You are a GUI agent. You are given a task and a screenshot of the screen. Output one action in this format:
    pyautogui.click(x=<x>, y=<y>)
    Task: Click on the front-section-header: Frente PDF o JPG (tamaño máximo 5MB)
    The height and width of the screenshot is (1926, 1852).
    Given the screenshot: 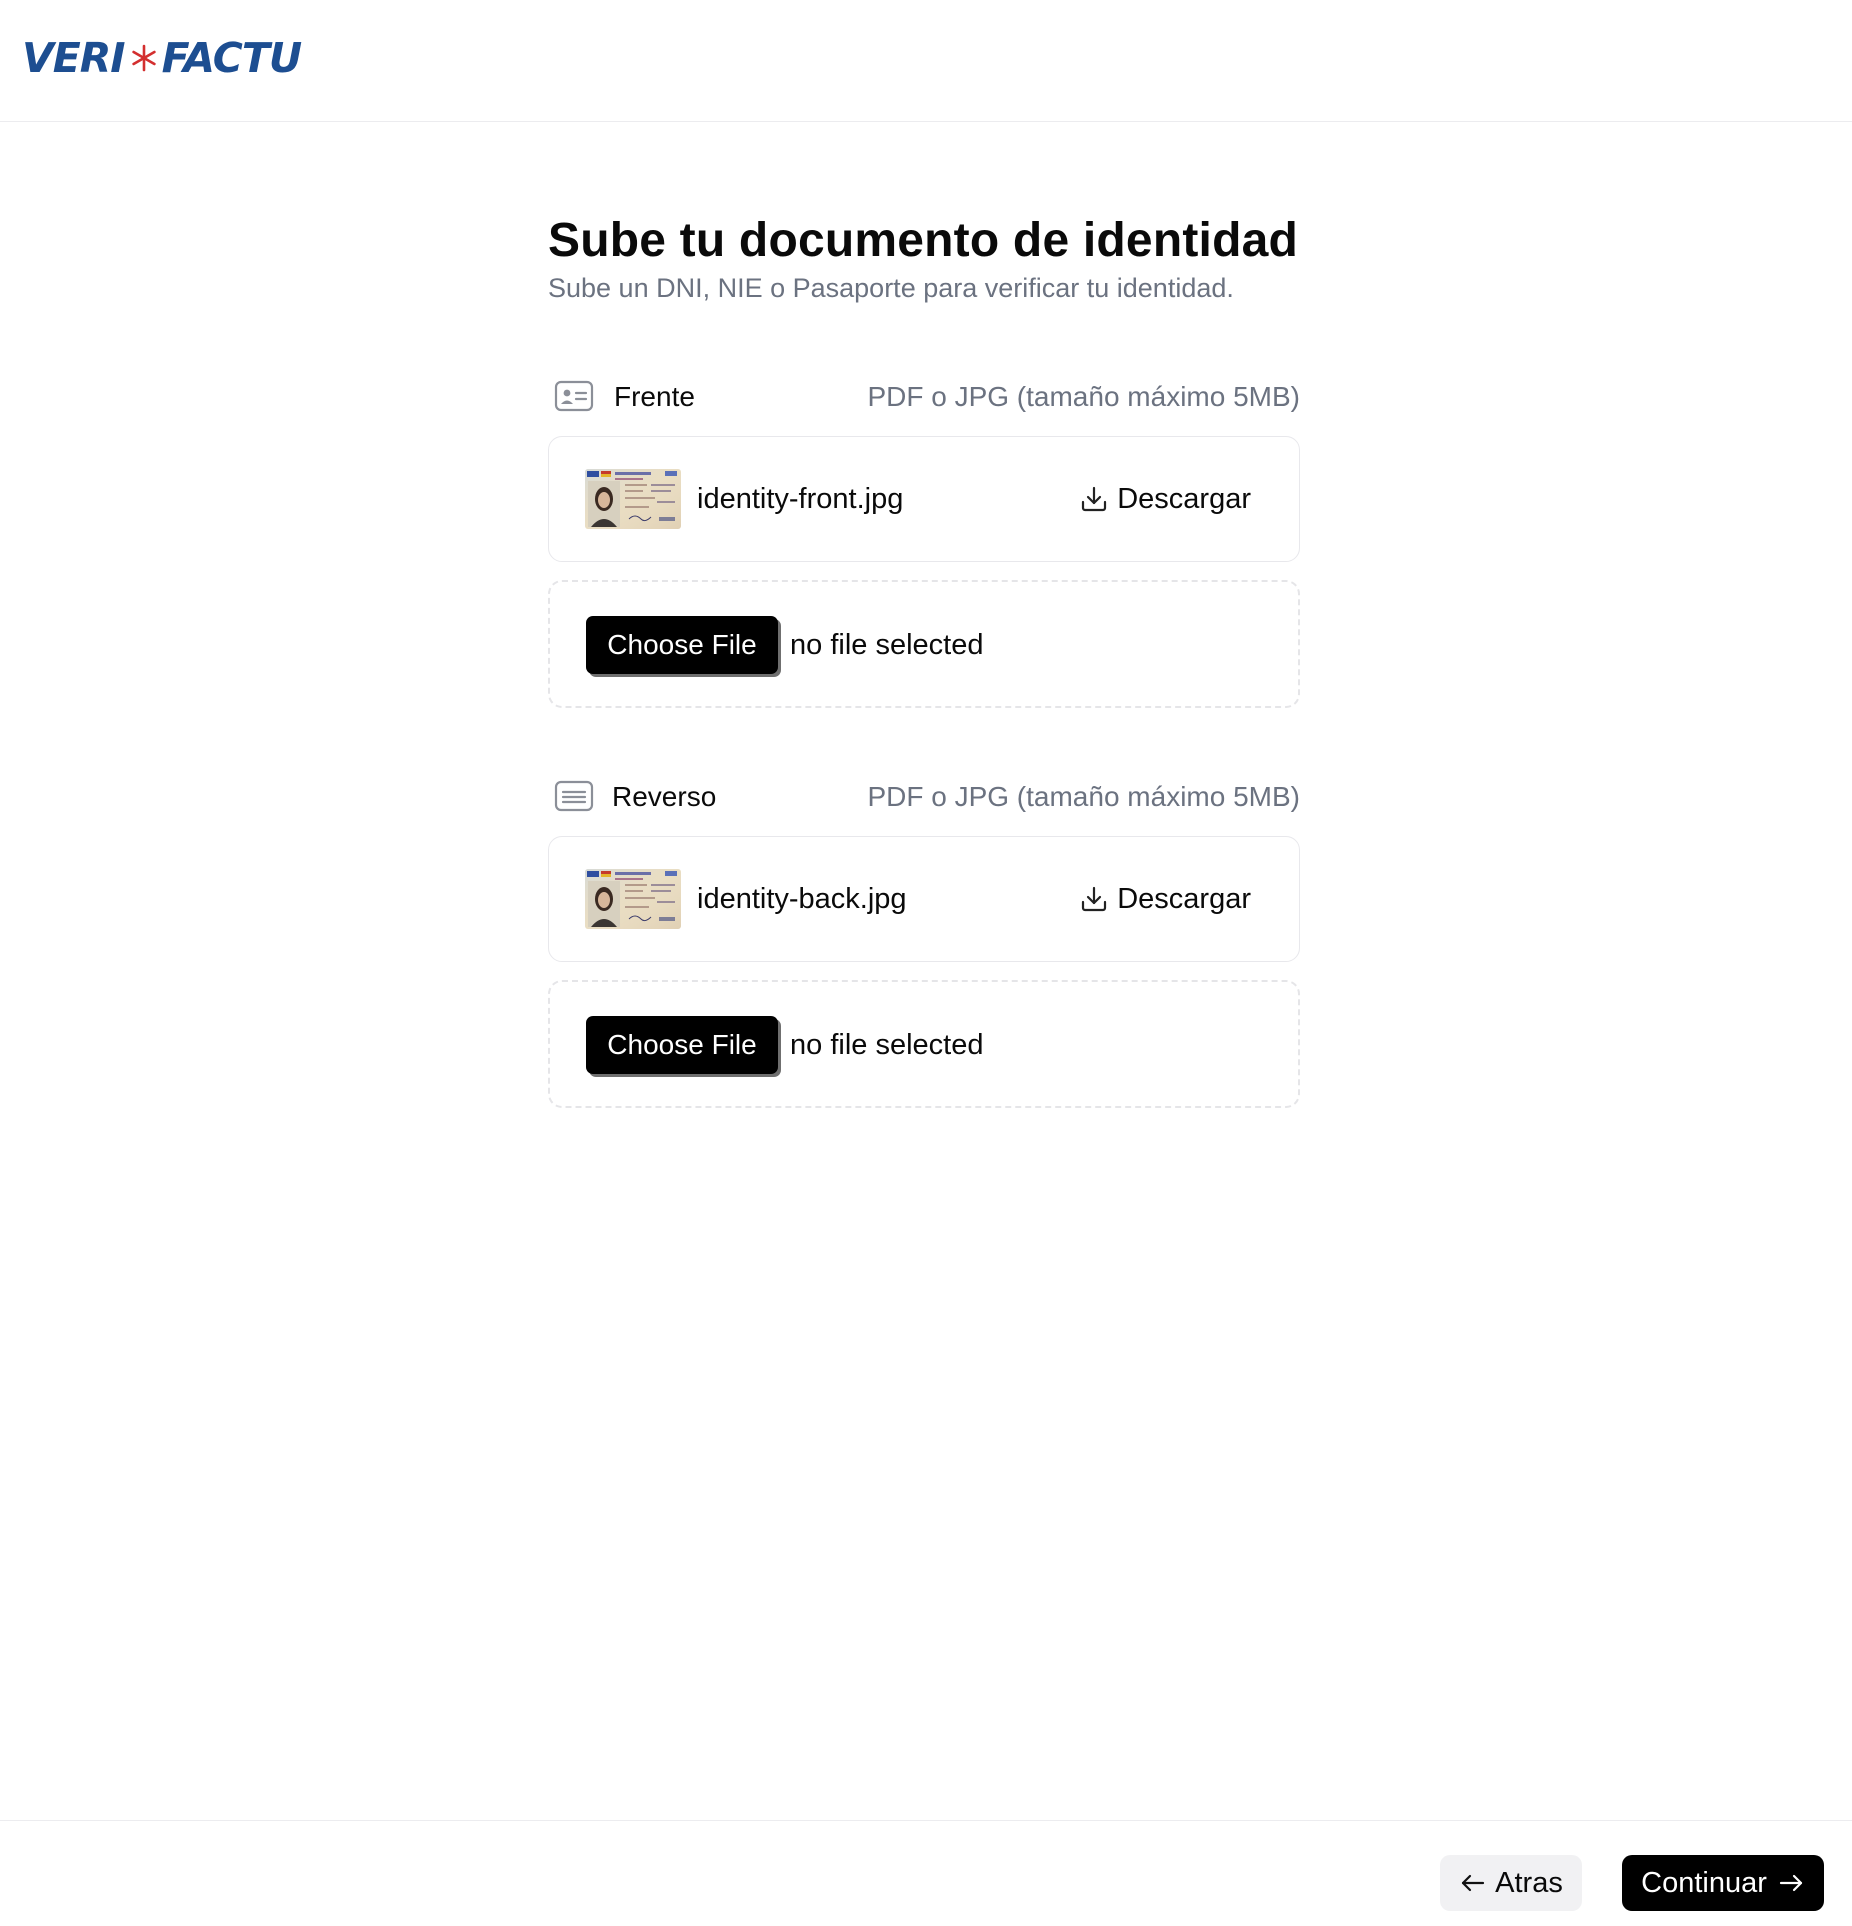 What is the action you would take?
    pyautogui.click(x=924, y=397)
    